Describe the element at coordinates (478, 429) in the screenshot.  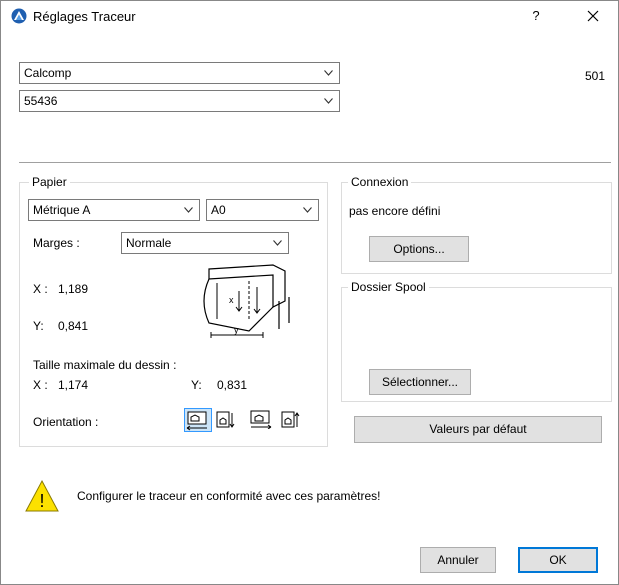
I see `default-values-button: Valeurs par défaut` at that location.